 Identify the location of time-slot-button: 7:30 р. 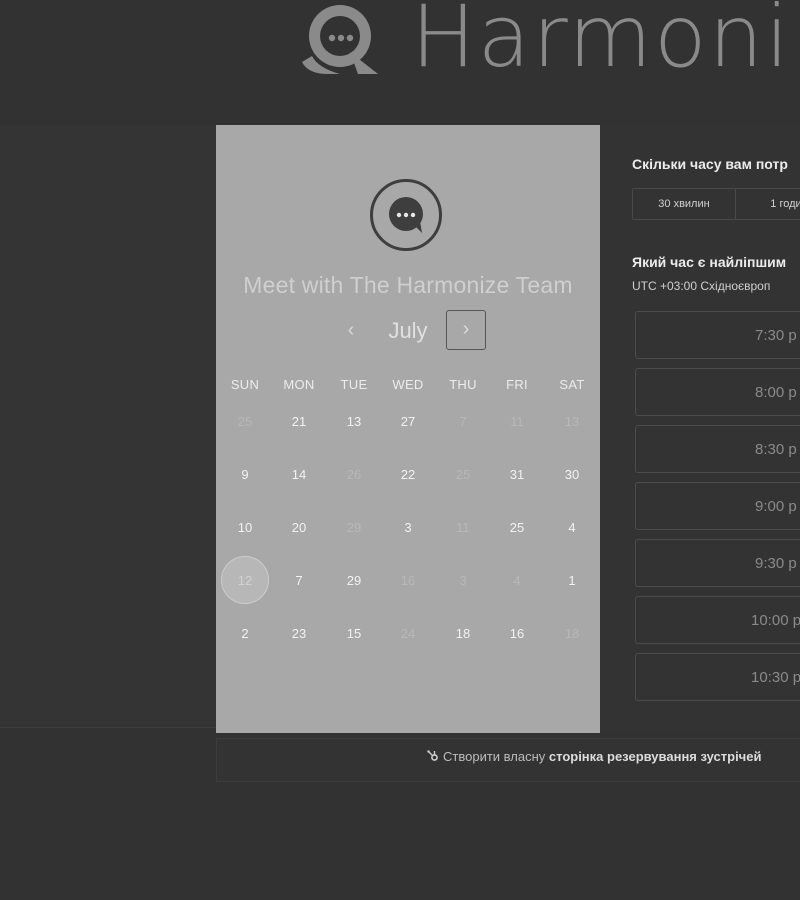
(717, 335).